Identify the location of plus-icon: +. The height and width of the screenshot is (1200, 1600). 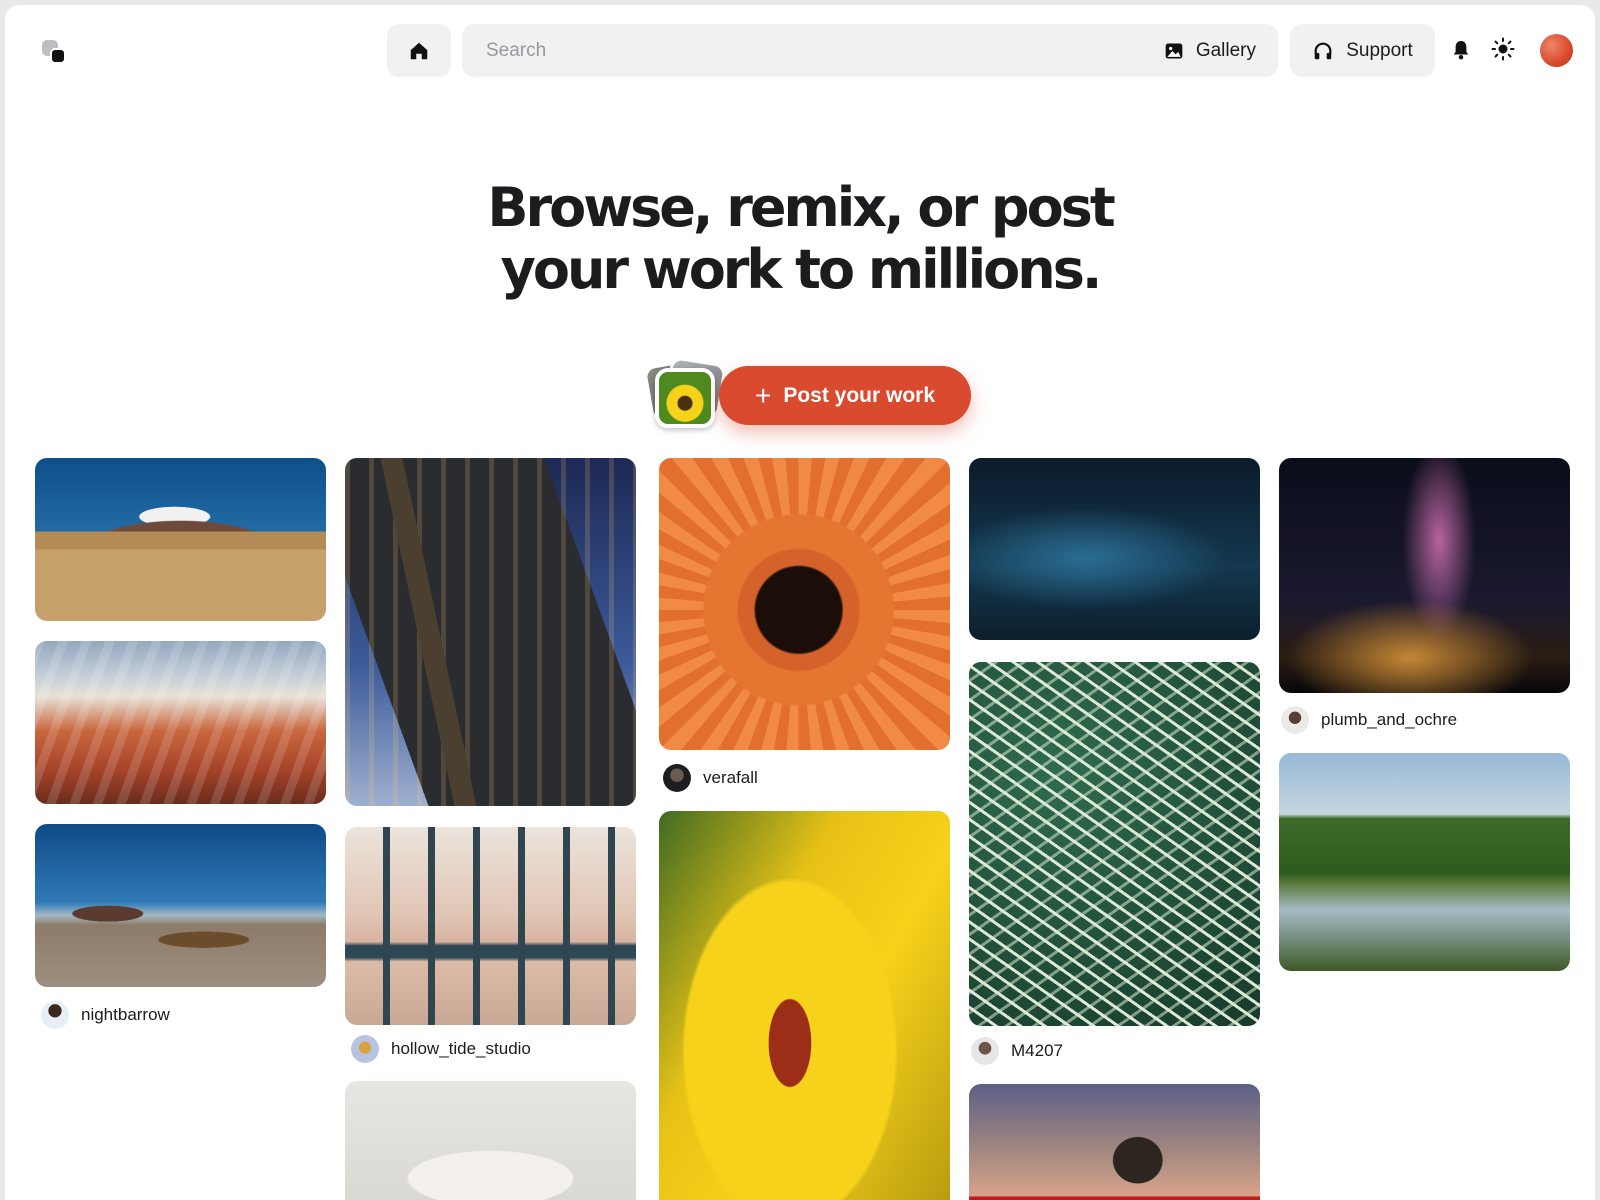
(763, 395).